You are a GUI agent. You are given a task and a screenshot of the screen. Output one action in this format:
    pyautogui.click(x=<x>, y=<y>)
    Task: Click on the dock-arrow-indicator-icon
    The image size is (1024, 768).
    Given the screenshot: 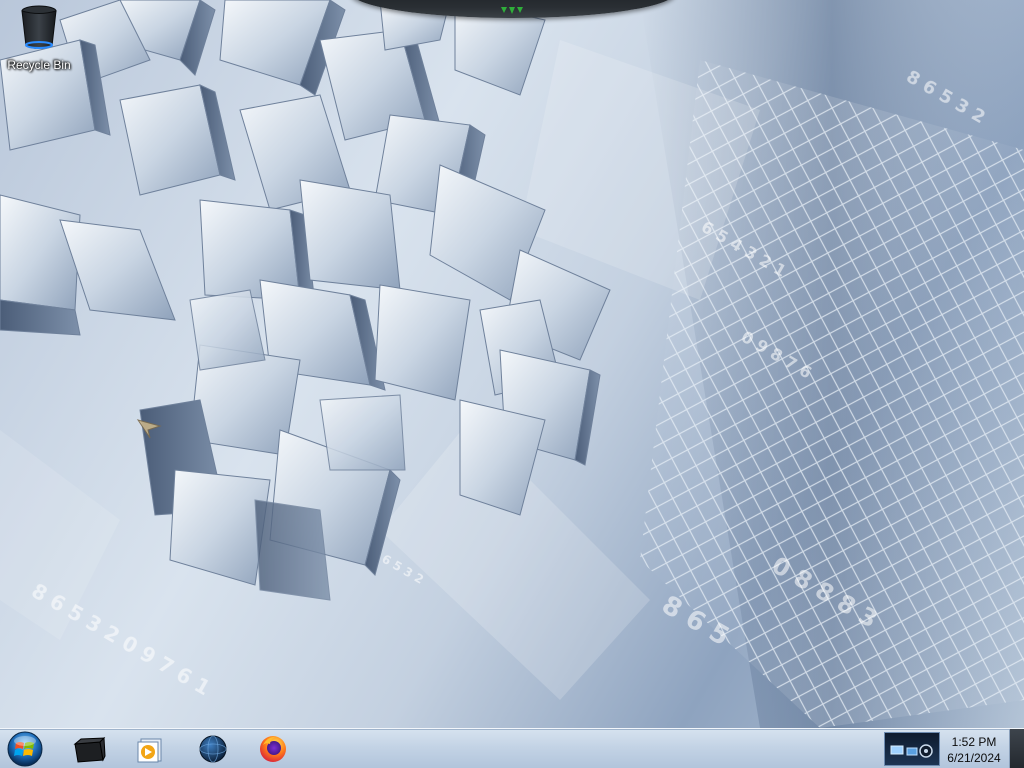 What is the action you would take?
    pyautogui.click(x=512, y=11)
    